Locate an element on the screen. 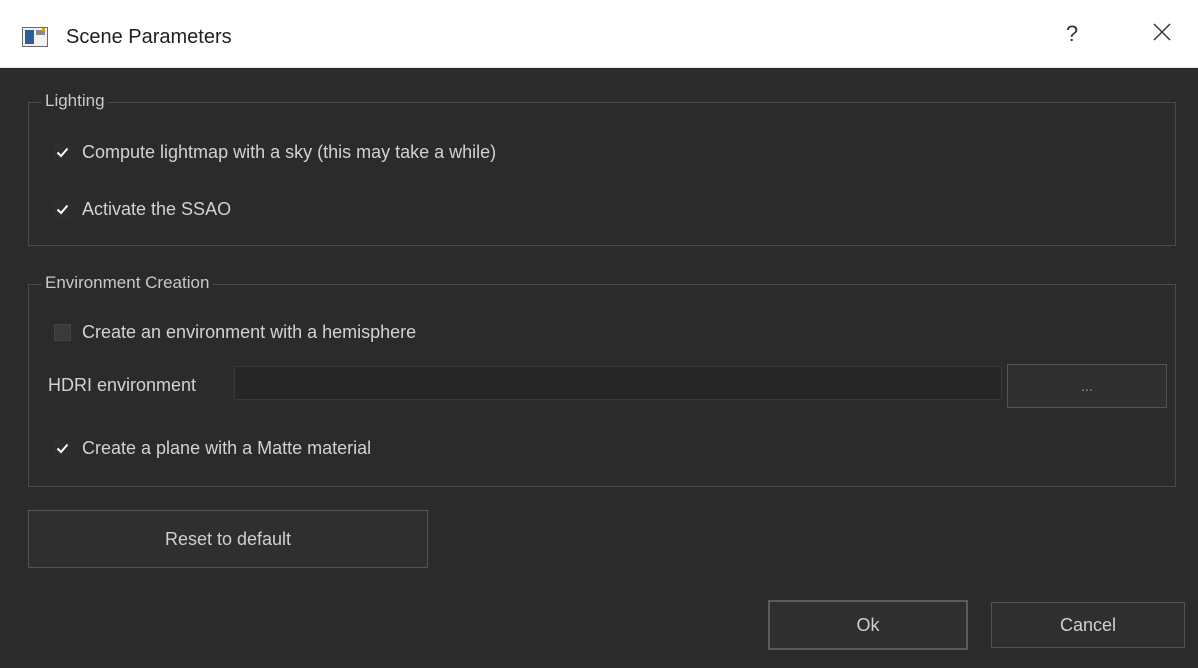 This screenshot has height=668, width=1198. reset-to-default-button: Reset to default is located at coordinates (228, 539).